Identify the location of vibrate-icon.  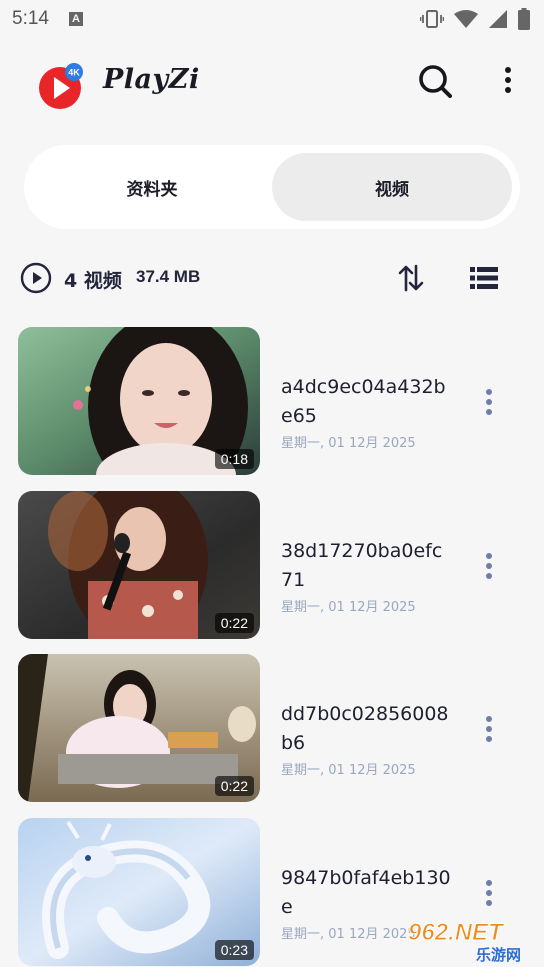
(432, 19).